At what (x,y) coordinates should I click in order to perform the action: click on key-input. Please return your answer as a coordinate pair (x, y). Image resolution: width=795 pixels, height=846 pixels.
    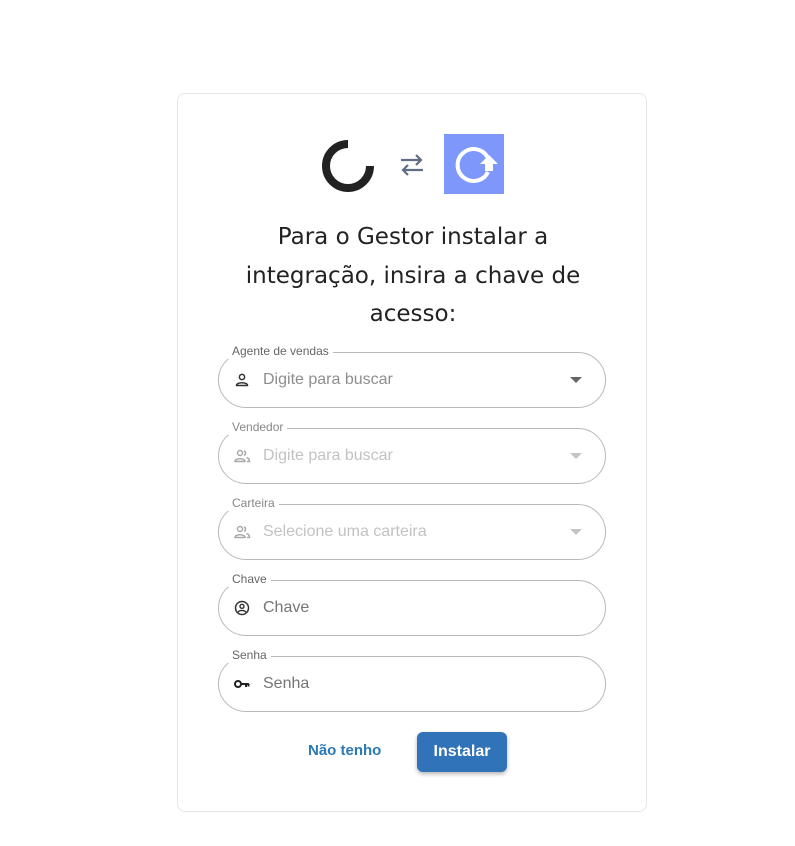
    Looking at the image, I should click on (423, 608).